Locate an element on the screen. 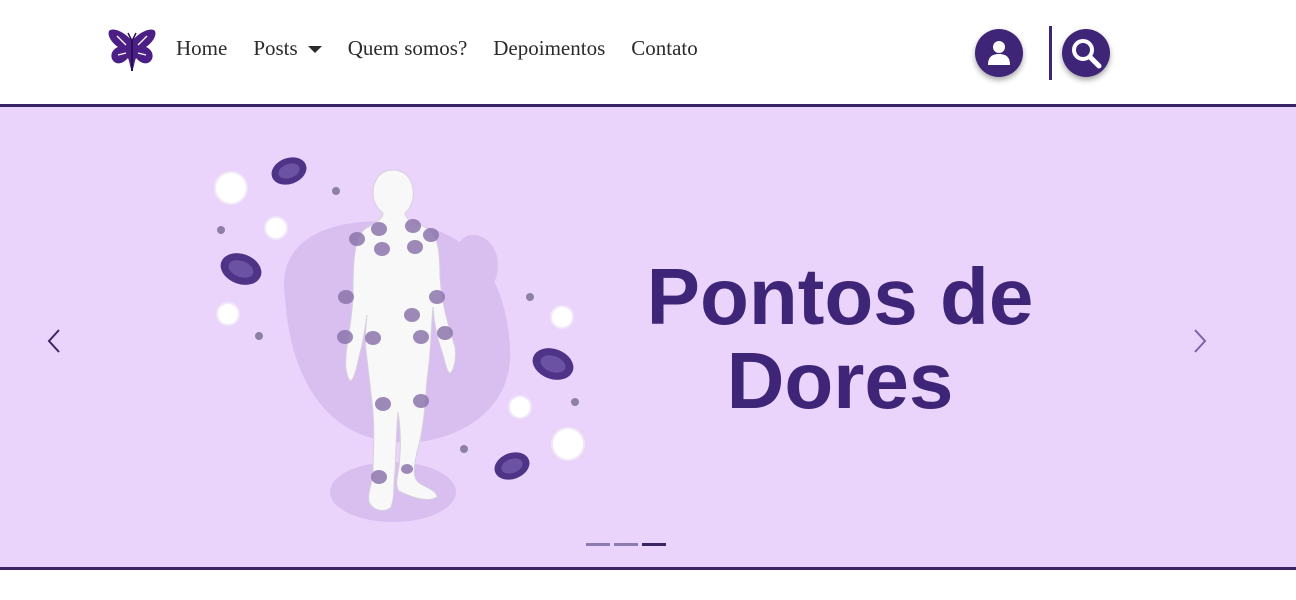  nav-item-depoimentos: Depoimentos is located at coordinates (549, 48).